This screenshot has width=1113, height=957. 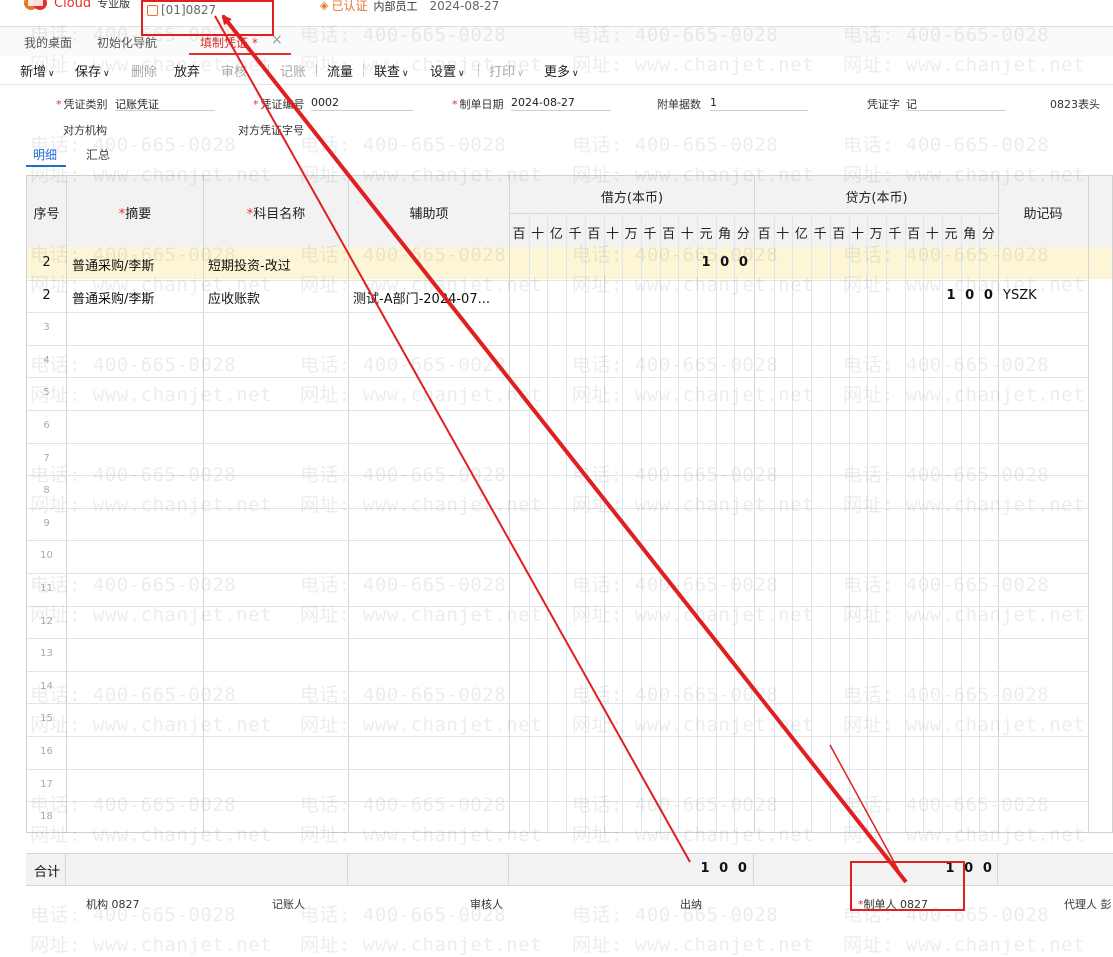 I want to click on delete-button: 删除, so click(x=144, y=70).